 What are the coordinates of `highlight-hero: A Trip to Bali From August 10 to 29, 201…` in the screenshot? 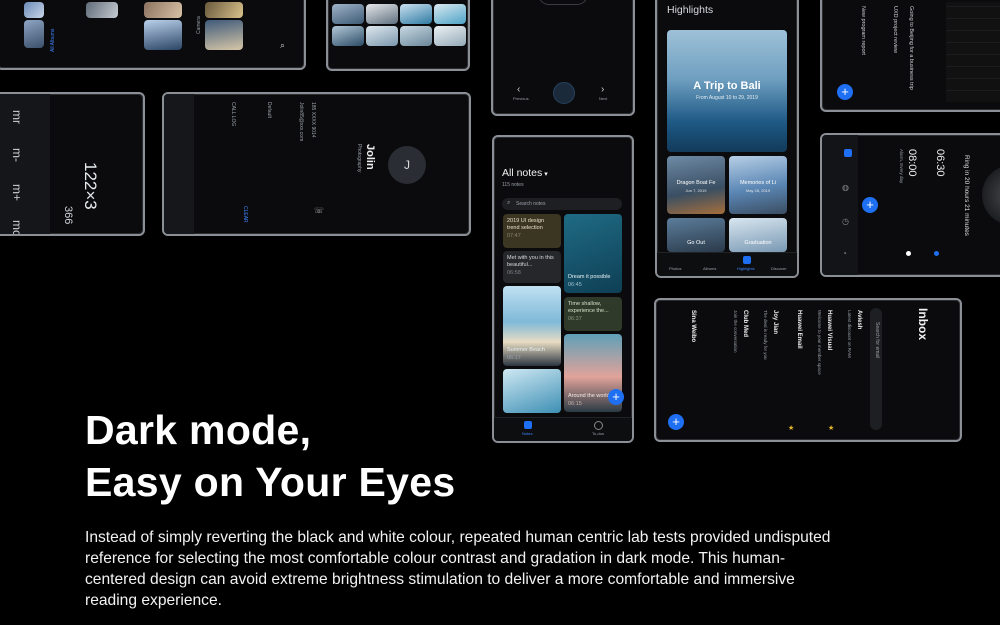 It's located at (727, 91).